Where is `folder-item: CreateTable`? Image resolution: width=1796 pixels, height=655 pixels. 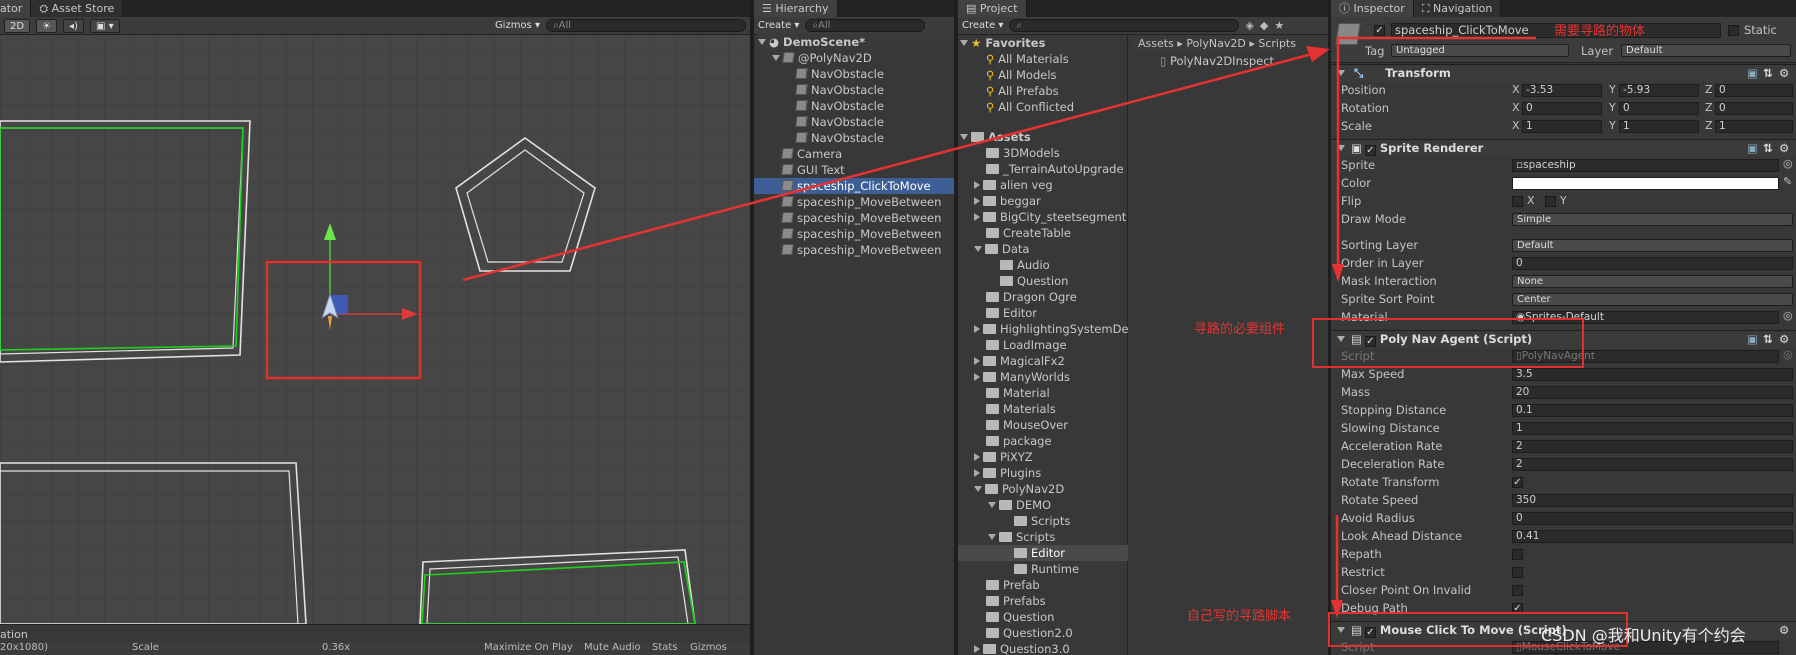 folder-item: CreateTable is located at coordinates (1028, 233).